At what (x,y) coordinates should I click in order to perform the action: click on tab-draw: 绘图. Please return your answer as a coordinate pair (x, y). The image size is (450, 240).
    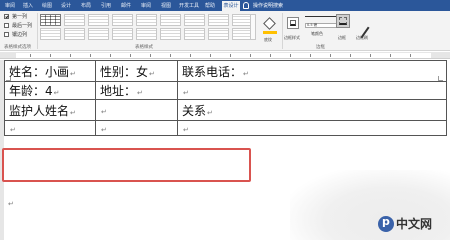
    Looking at the image, I should click on (47, 6).